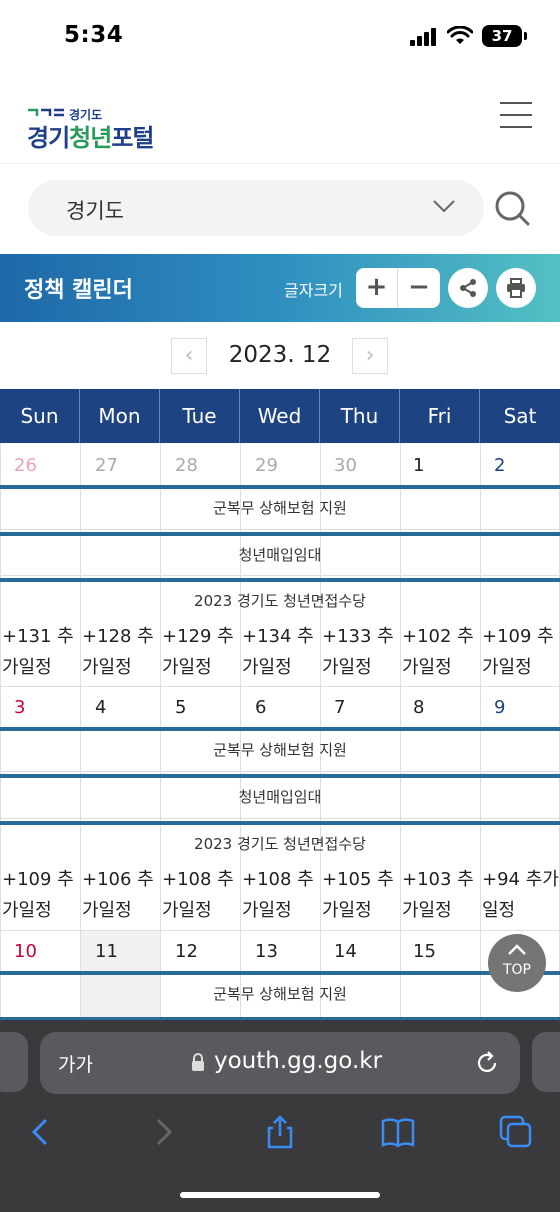 The image size is (560, 1212). What do you see at coordinates (260, 707) in the screenshot?
I see `date-cell: 6` at bounding box center [260, 707].